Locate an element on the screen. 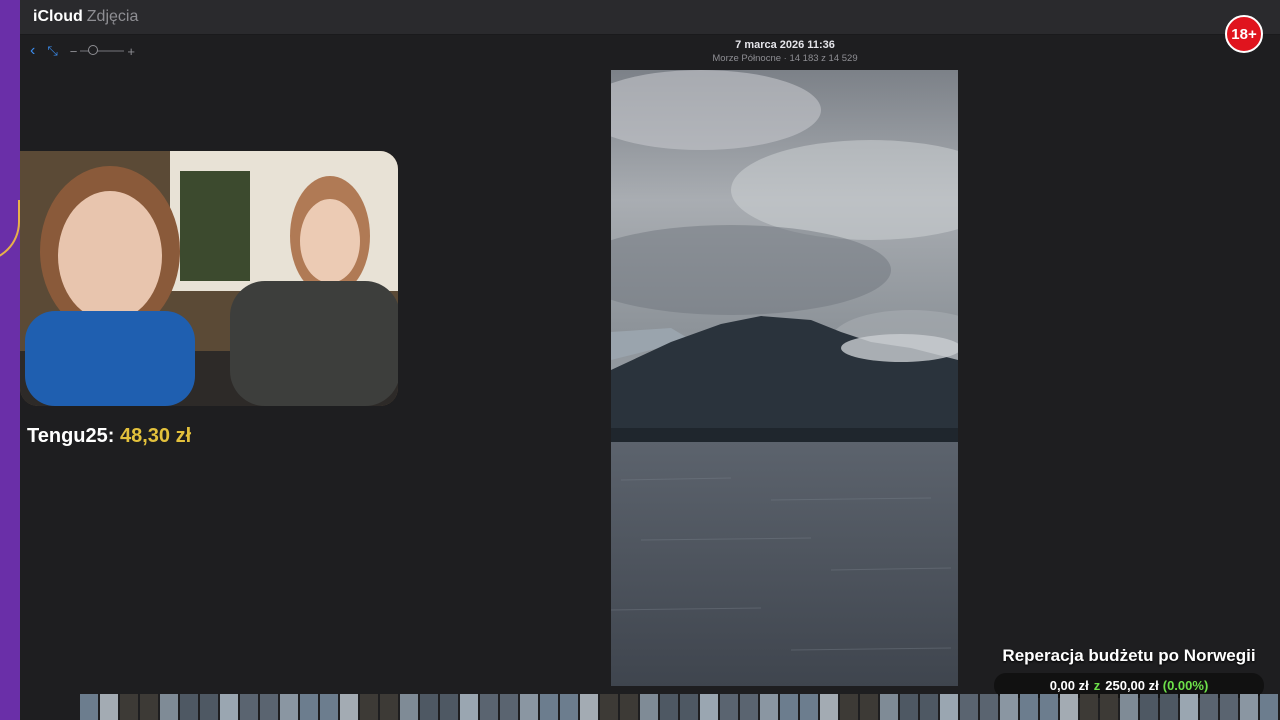 The height and width of the screenshot is (720, 1280). zoom-in-button: + is located at coordinates (131, 51).